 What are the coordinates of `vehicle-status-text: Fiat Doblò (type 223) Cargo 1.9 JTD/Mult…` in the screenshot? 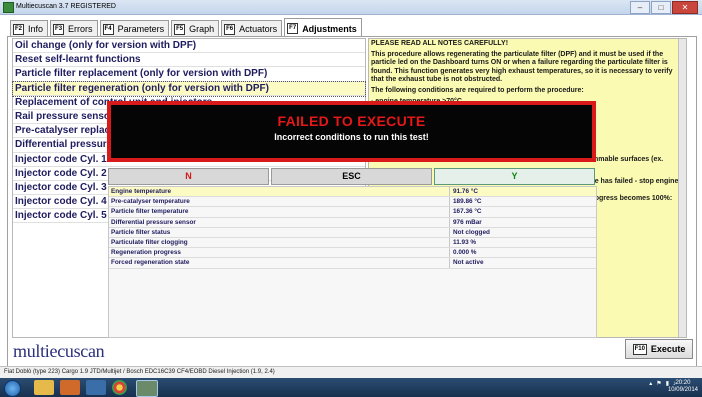 It's located at (139, 372).